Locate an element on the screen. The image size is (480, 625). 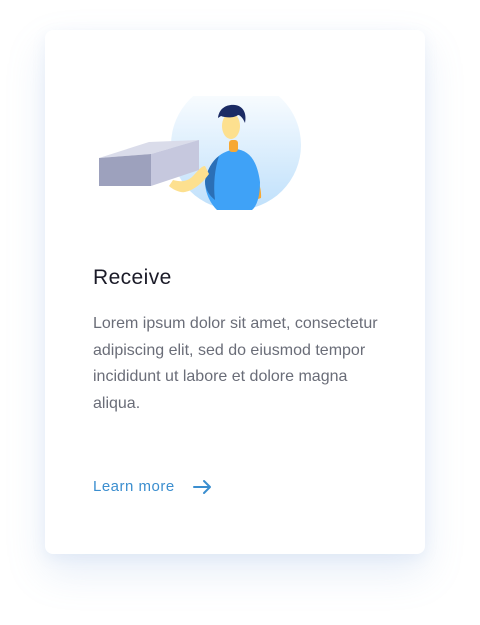
card-title: Receive is located at coordinates (132, 277).